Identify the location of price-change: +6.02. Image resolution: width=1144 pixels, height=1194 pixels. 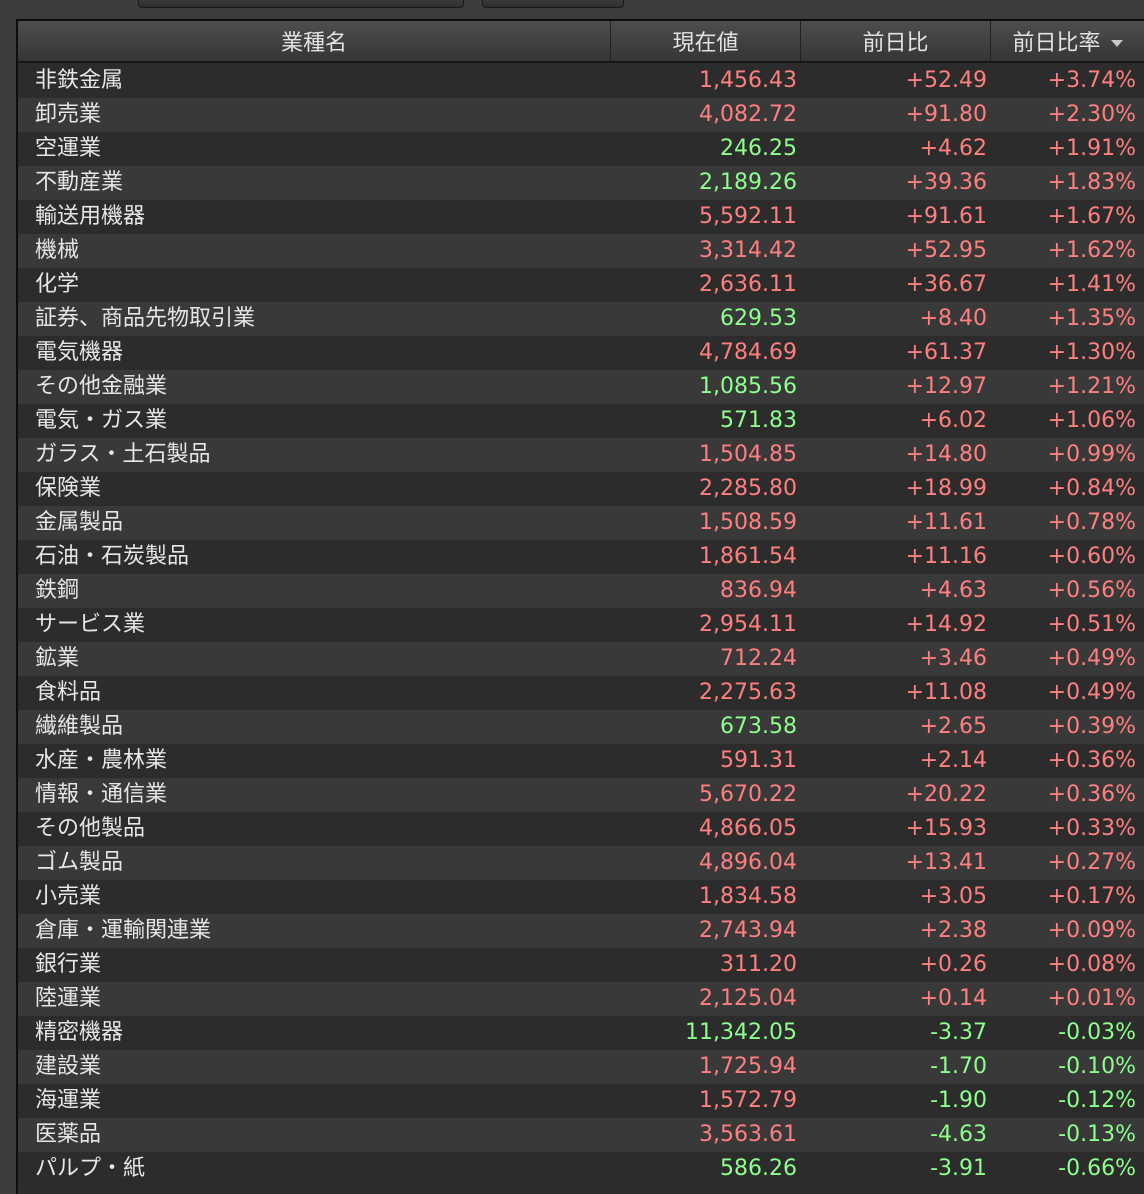
(953, 420).